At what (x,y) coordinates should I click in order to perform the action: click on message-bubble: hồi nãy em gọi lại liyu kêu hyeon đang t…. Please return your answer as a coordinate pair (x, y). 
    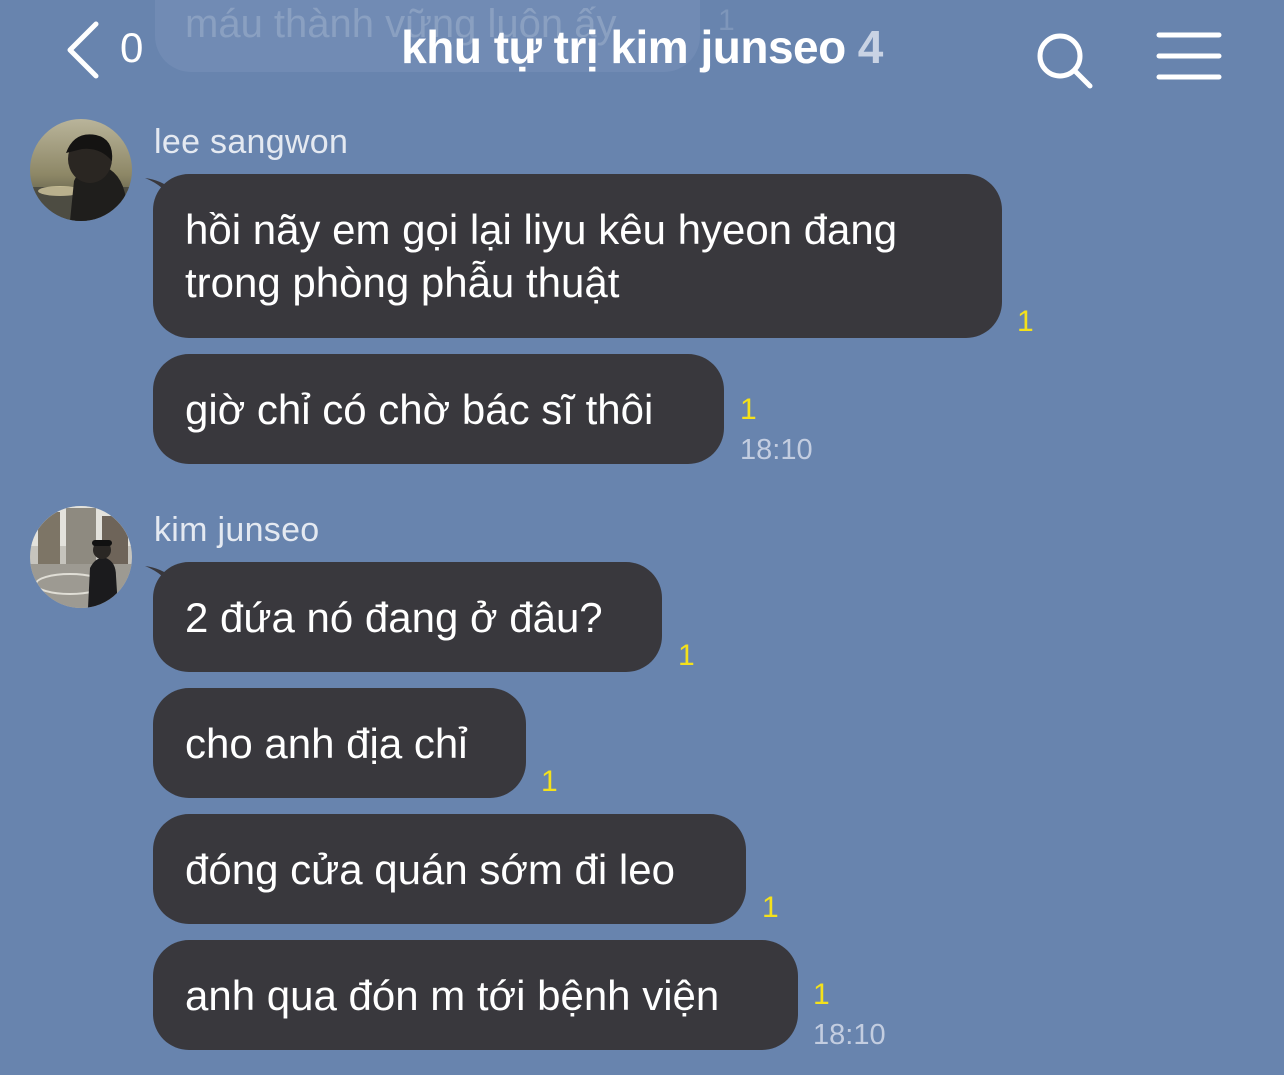
    Looking at the image, I should click on (577, 256).